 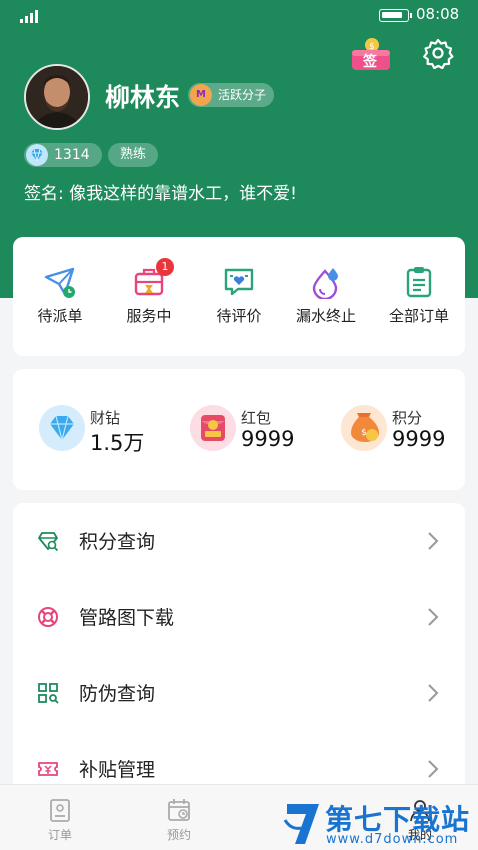 I want to click on skill-level-badge: 熟练, so click(x=133, y=155).